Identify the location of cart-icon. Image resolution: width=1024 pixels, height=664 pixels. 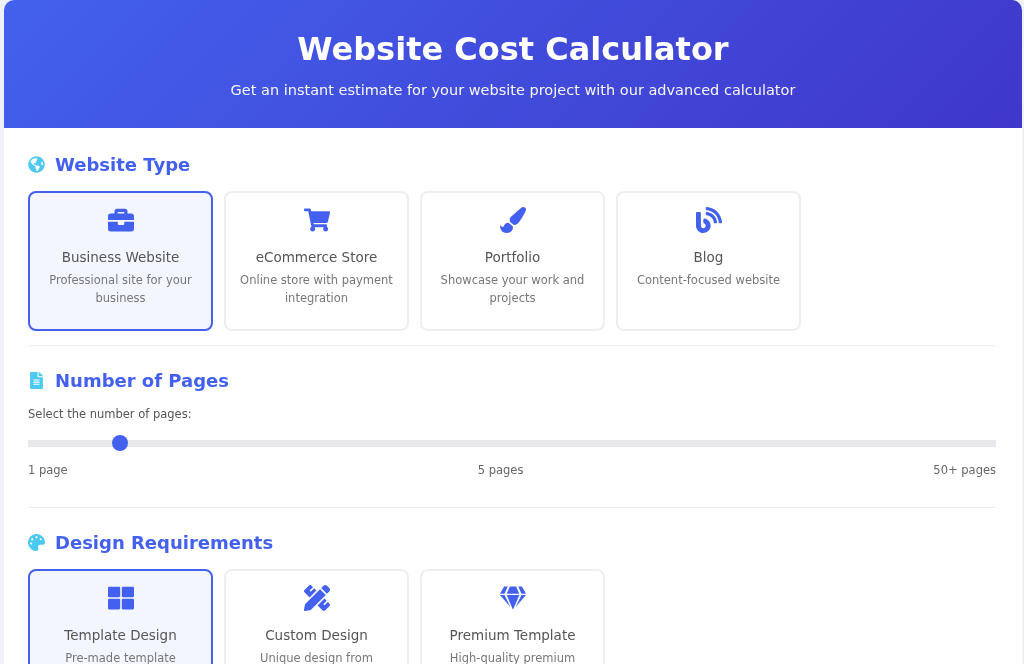
(316, 220).